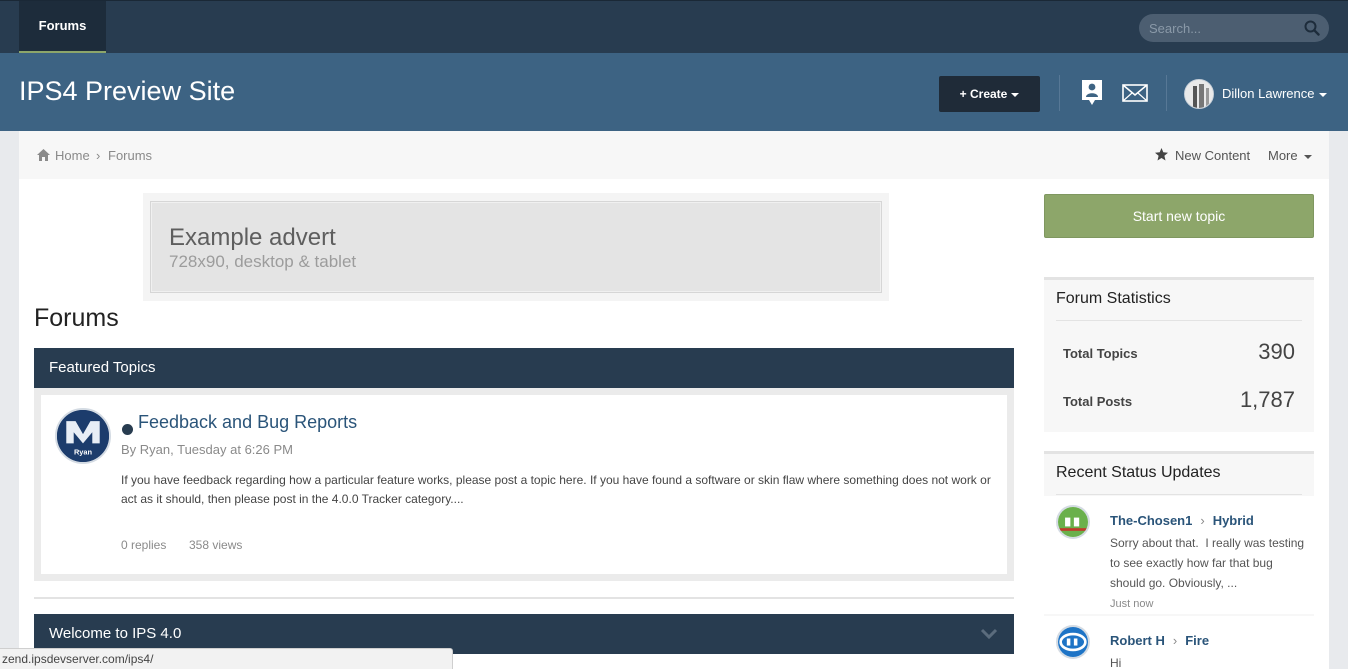  Describe the element at coordinates (1224, 28) in the screenshot. I see `search-input` at that location.